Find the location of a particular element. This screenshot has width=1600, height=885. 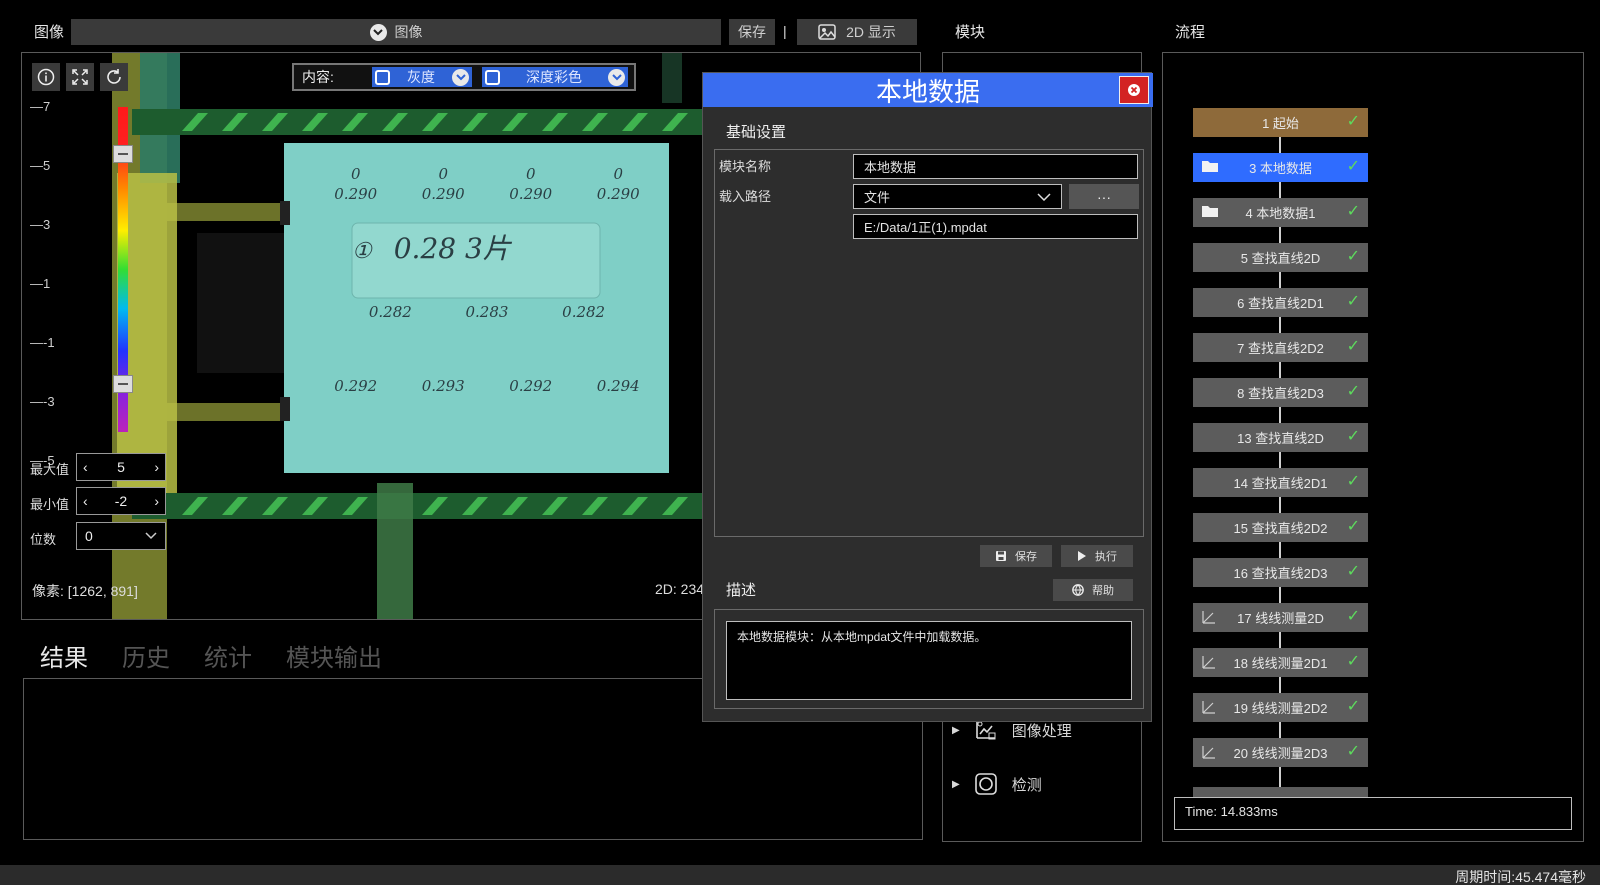

info-icon is located at coordinates (46, 77).